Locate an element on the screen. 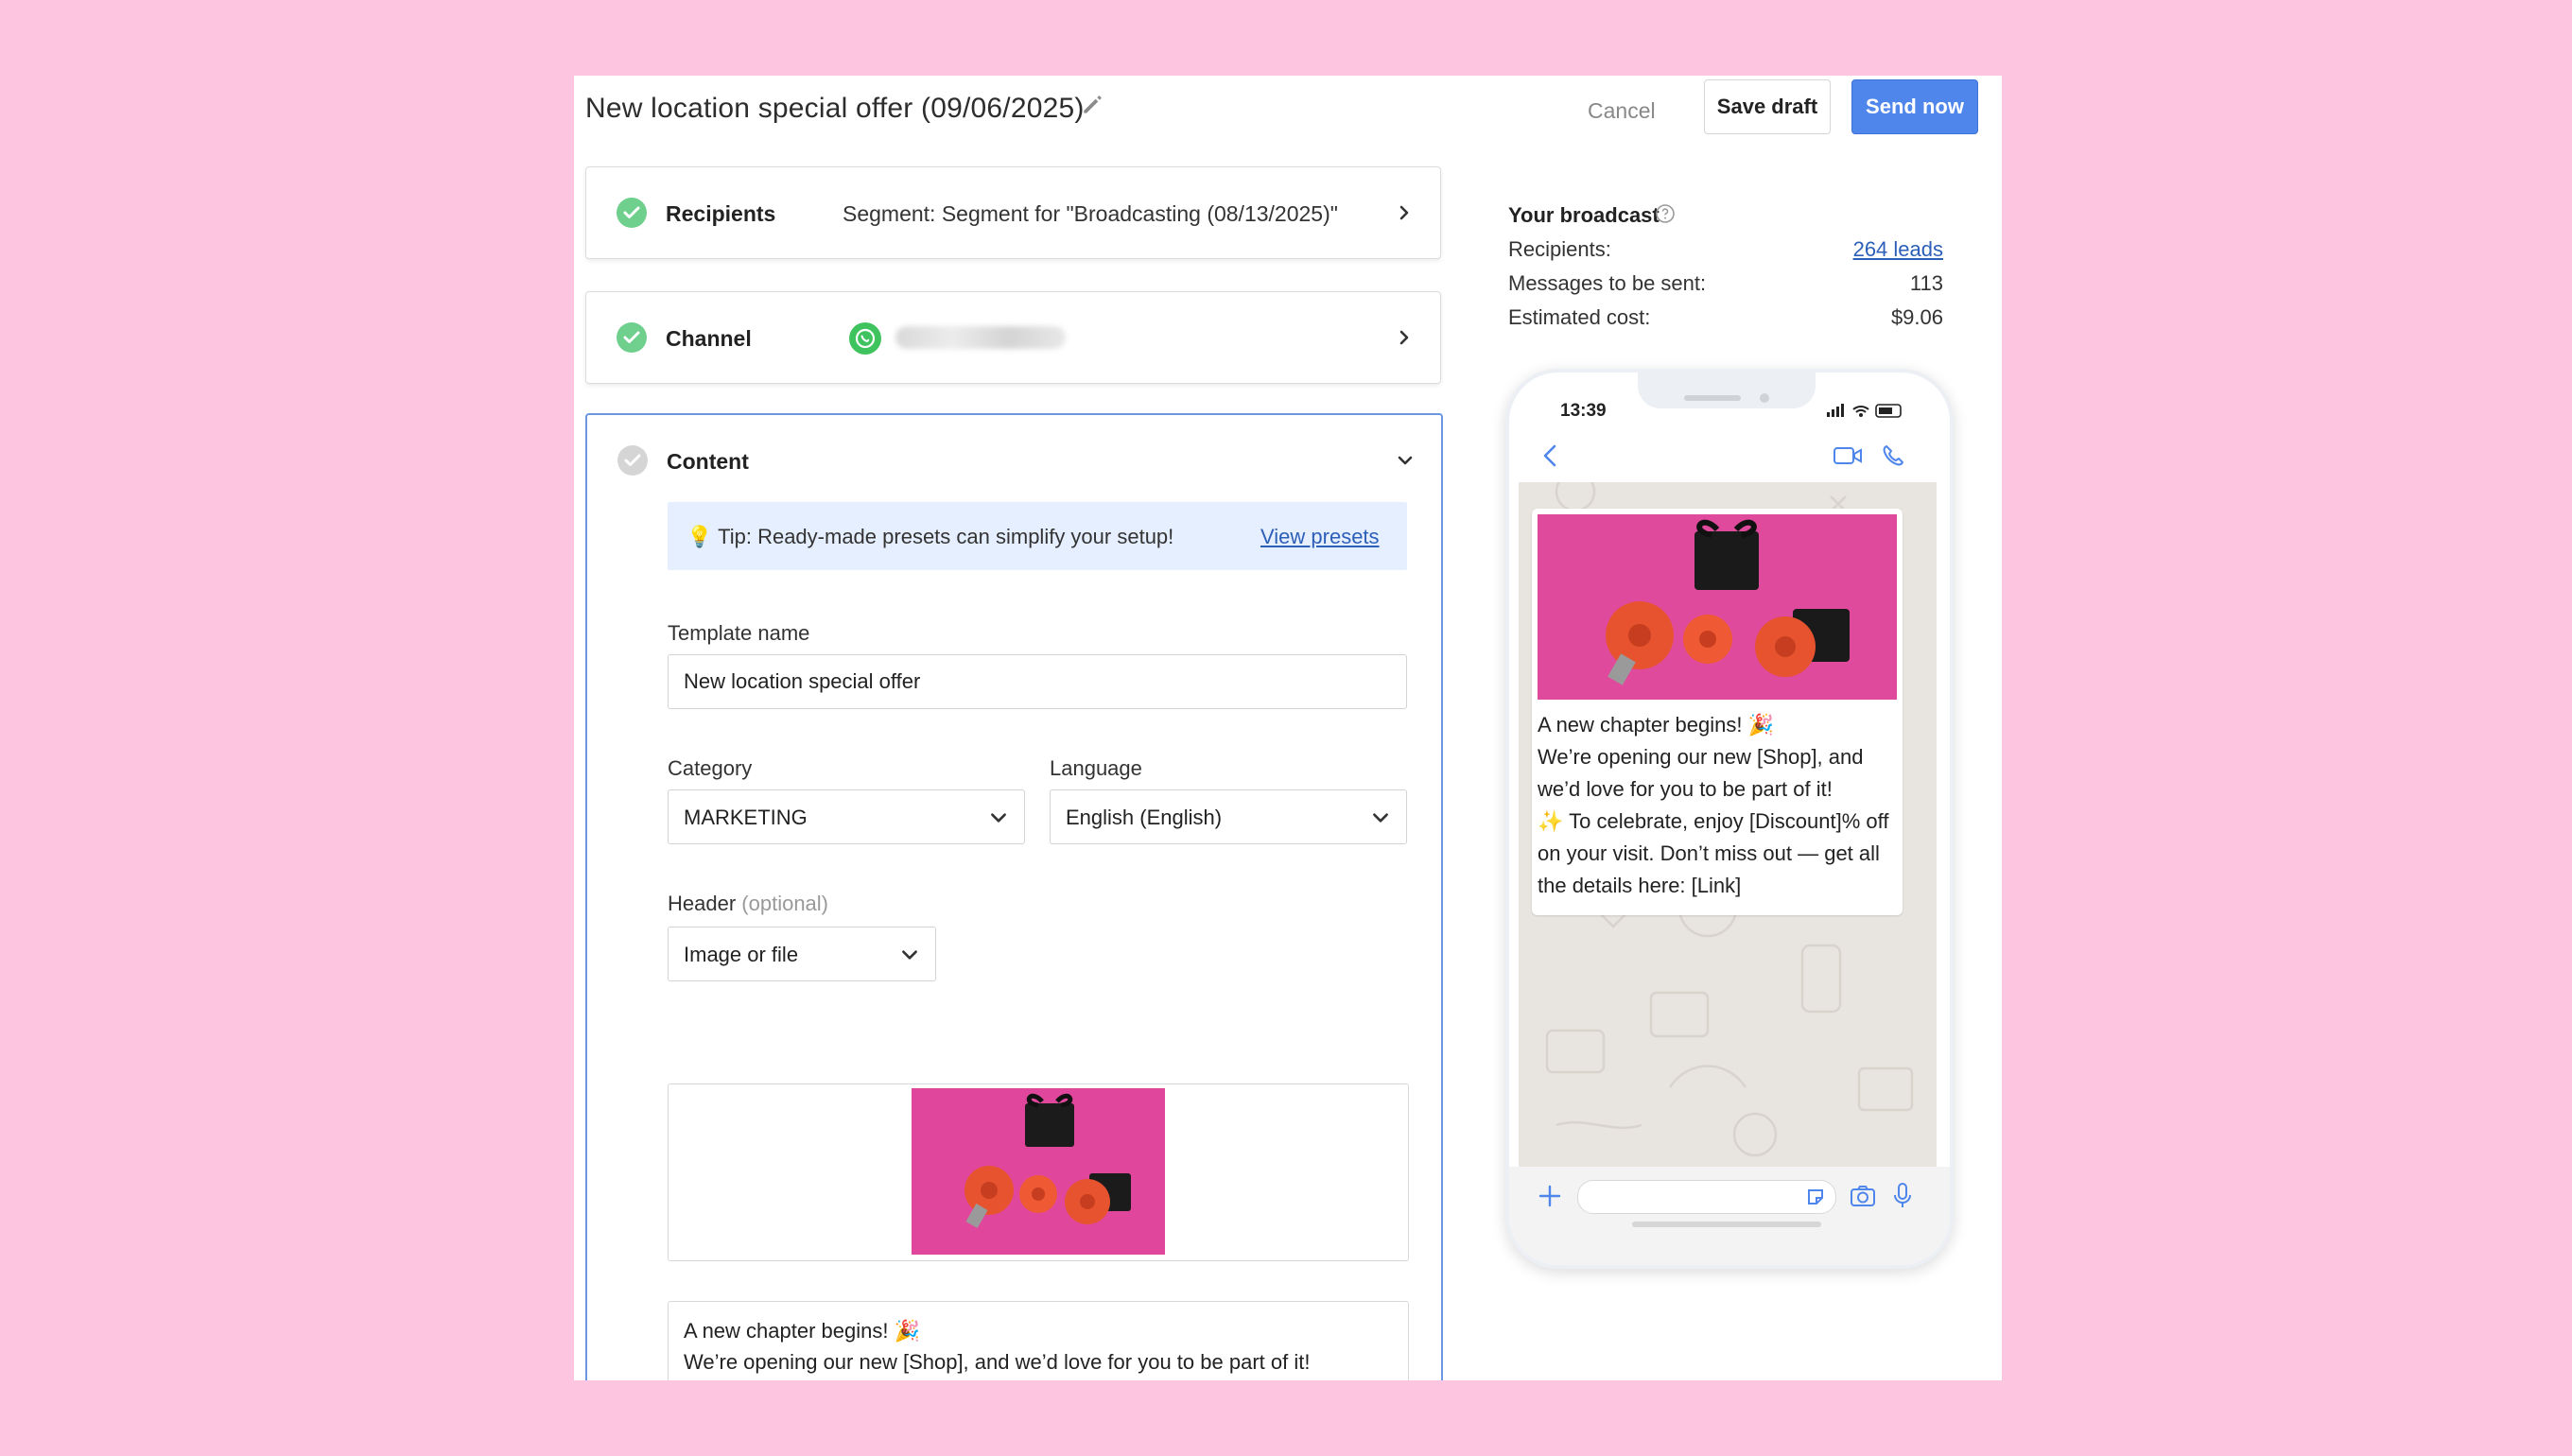 This screenshot has width=2572, height=1456. summary-recipients-label: Recipients: is located at coordinates (1559, 249).